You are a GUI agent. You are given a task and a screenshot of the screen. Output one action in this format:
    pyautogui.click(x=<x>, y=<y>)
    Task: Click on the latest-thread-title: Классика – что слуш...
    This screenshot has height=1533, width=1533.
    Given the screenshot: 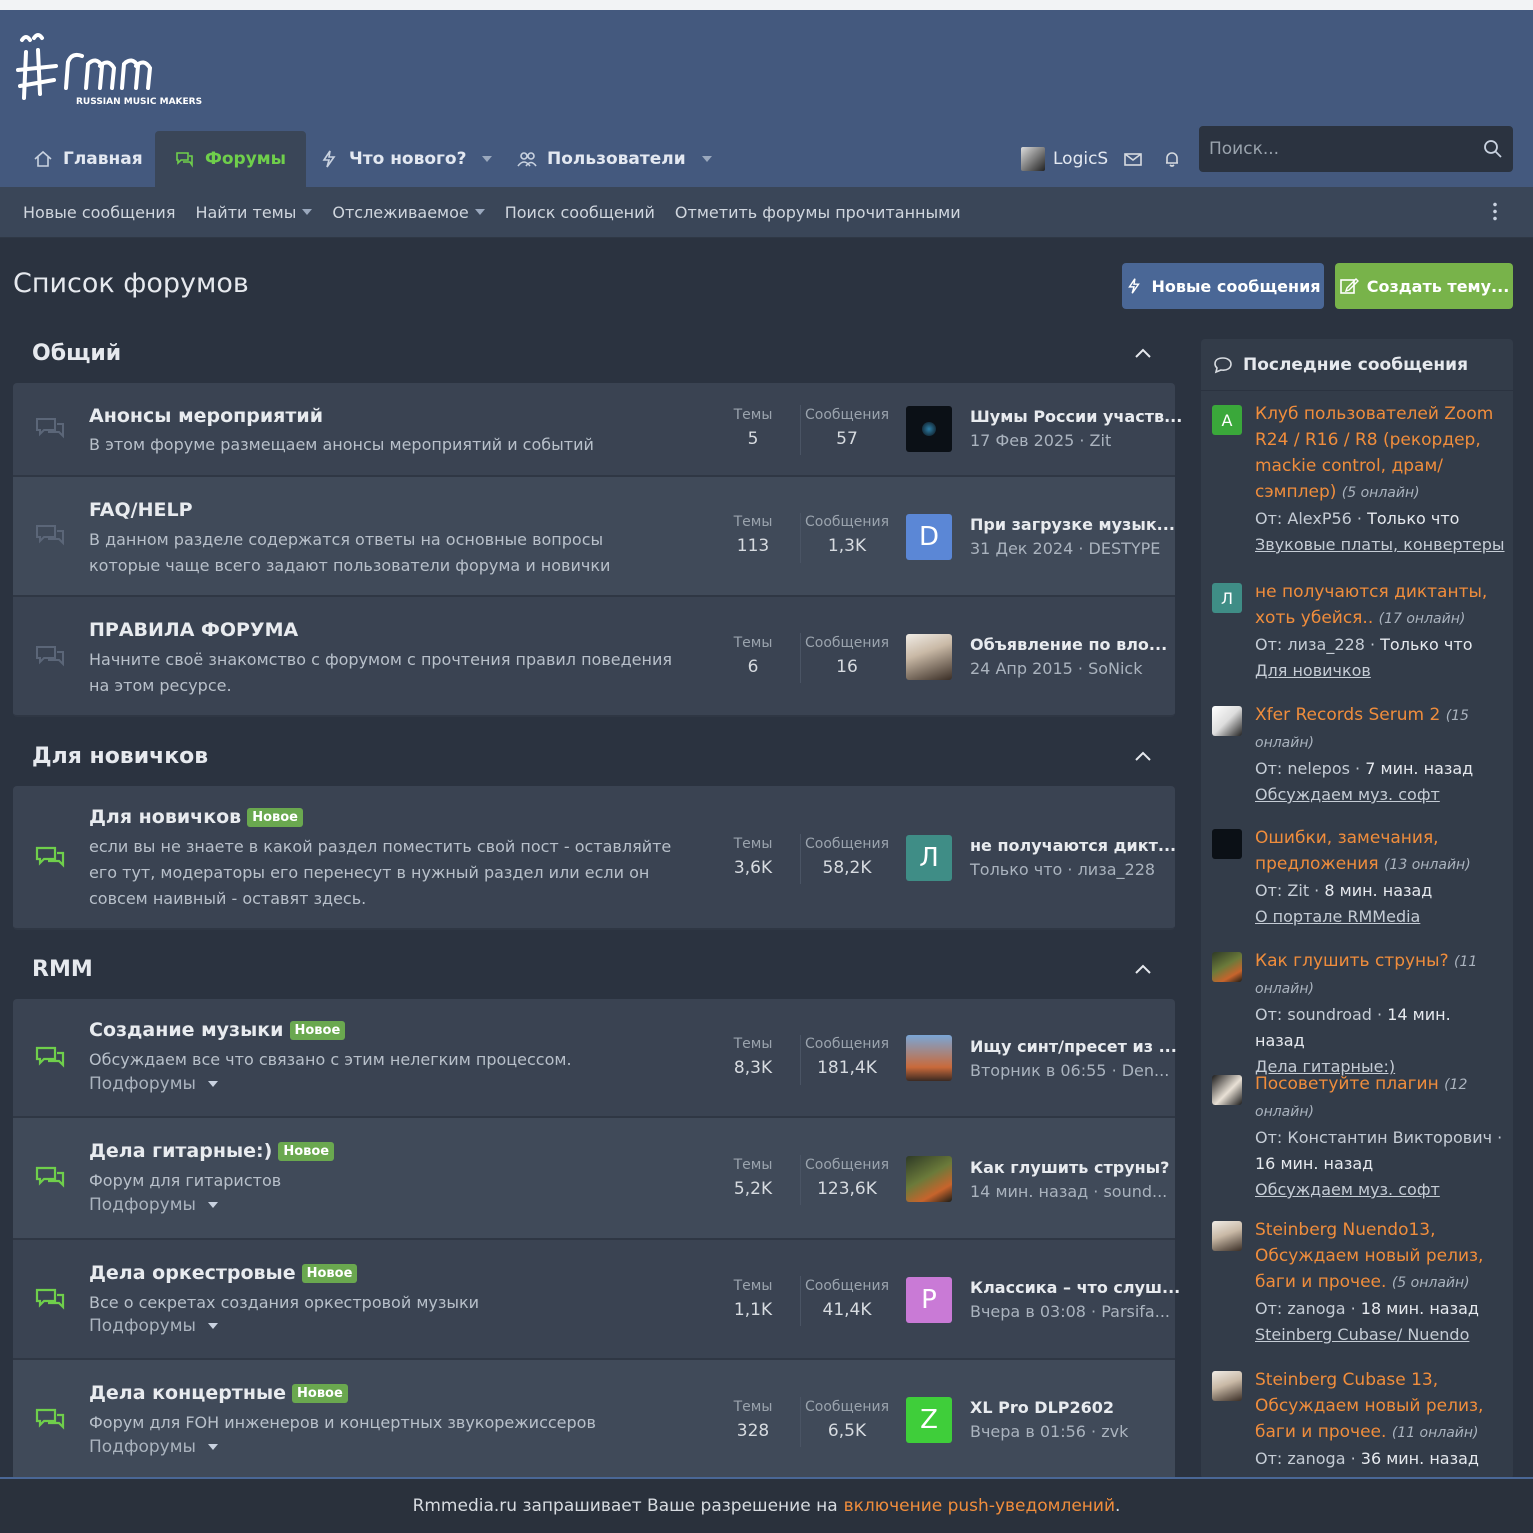 What is the action you would take?
    pyautogui.click(x=1075, y=1287)
    